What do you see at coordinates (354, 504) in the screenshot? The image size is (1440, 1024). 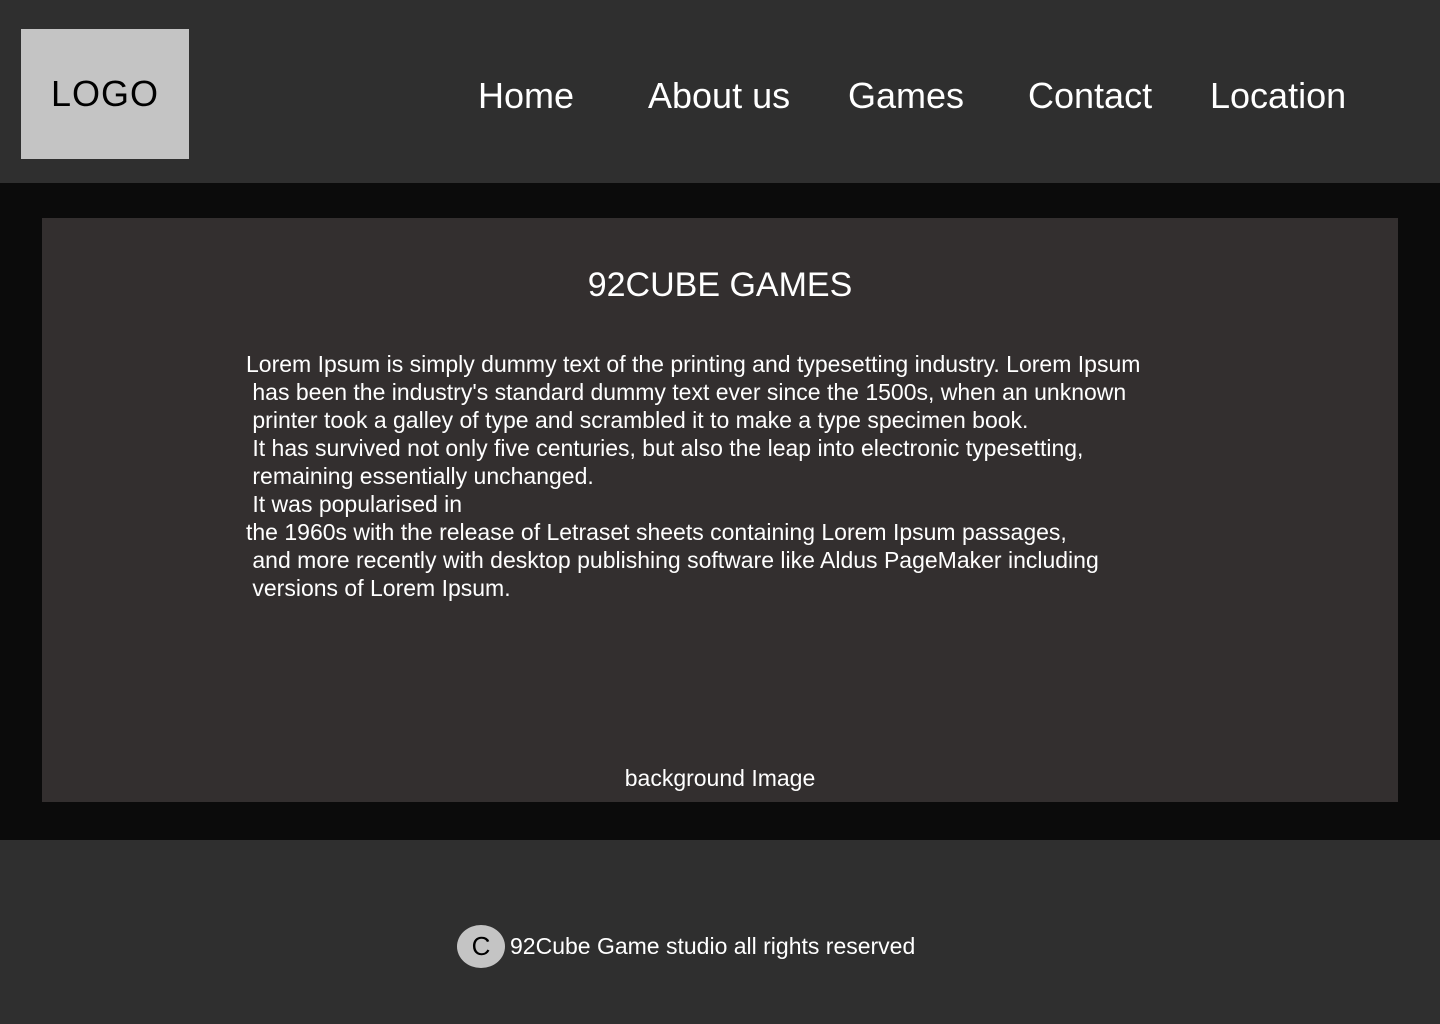 I see `paragraph-line: It was popularised in` at bounding box center [354, 504].